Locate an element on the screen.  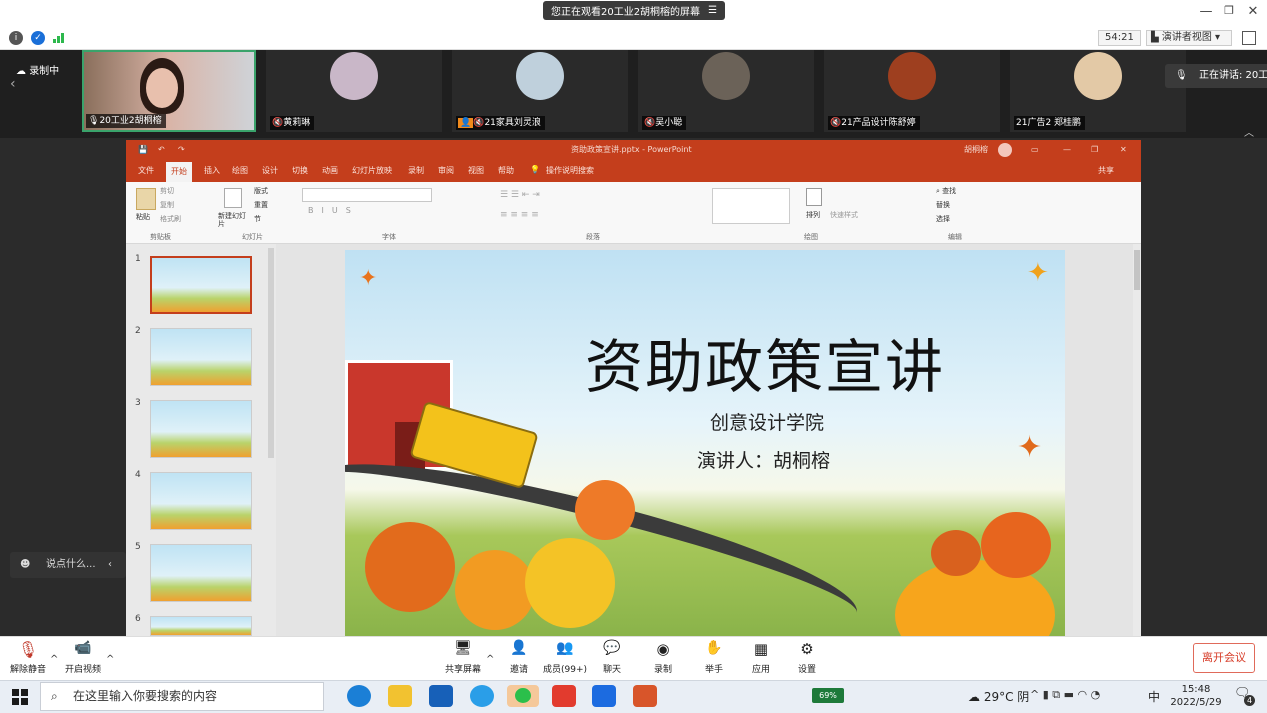
participant-tile: 👤 🔇21家具刘灵浪 is located at coordinates (540, 91).